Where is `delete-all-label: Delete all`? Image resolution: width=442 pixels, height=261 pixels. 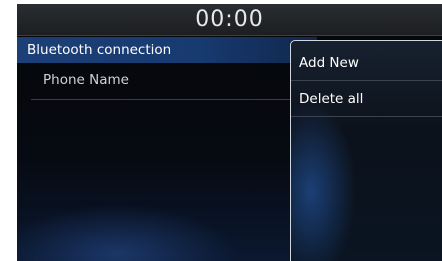 delete-all-label: Delete all is located at coordinates (331, 99).